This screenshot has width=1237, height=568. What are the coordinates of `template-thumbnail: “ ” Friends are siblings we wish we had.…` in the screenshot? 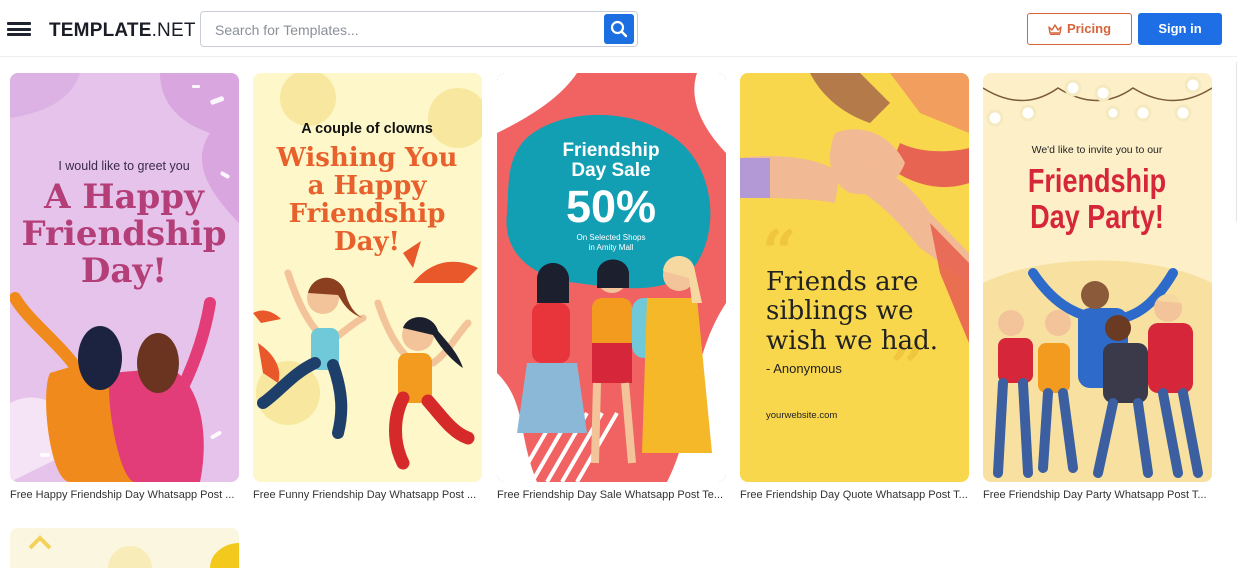 It's located at (854, 277).